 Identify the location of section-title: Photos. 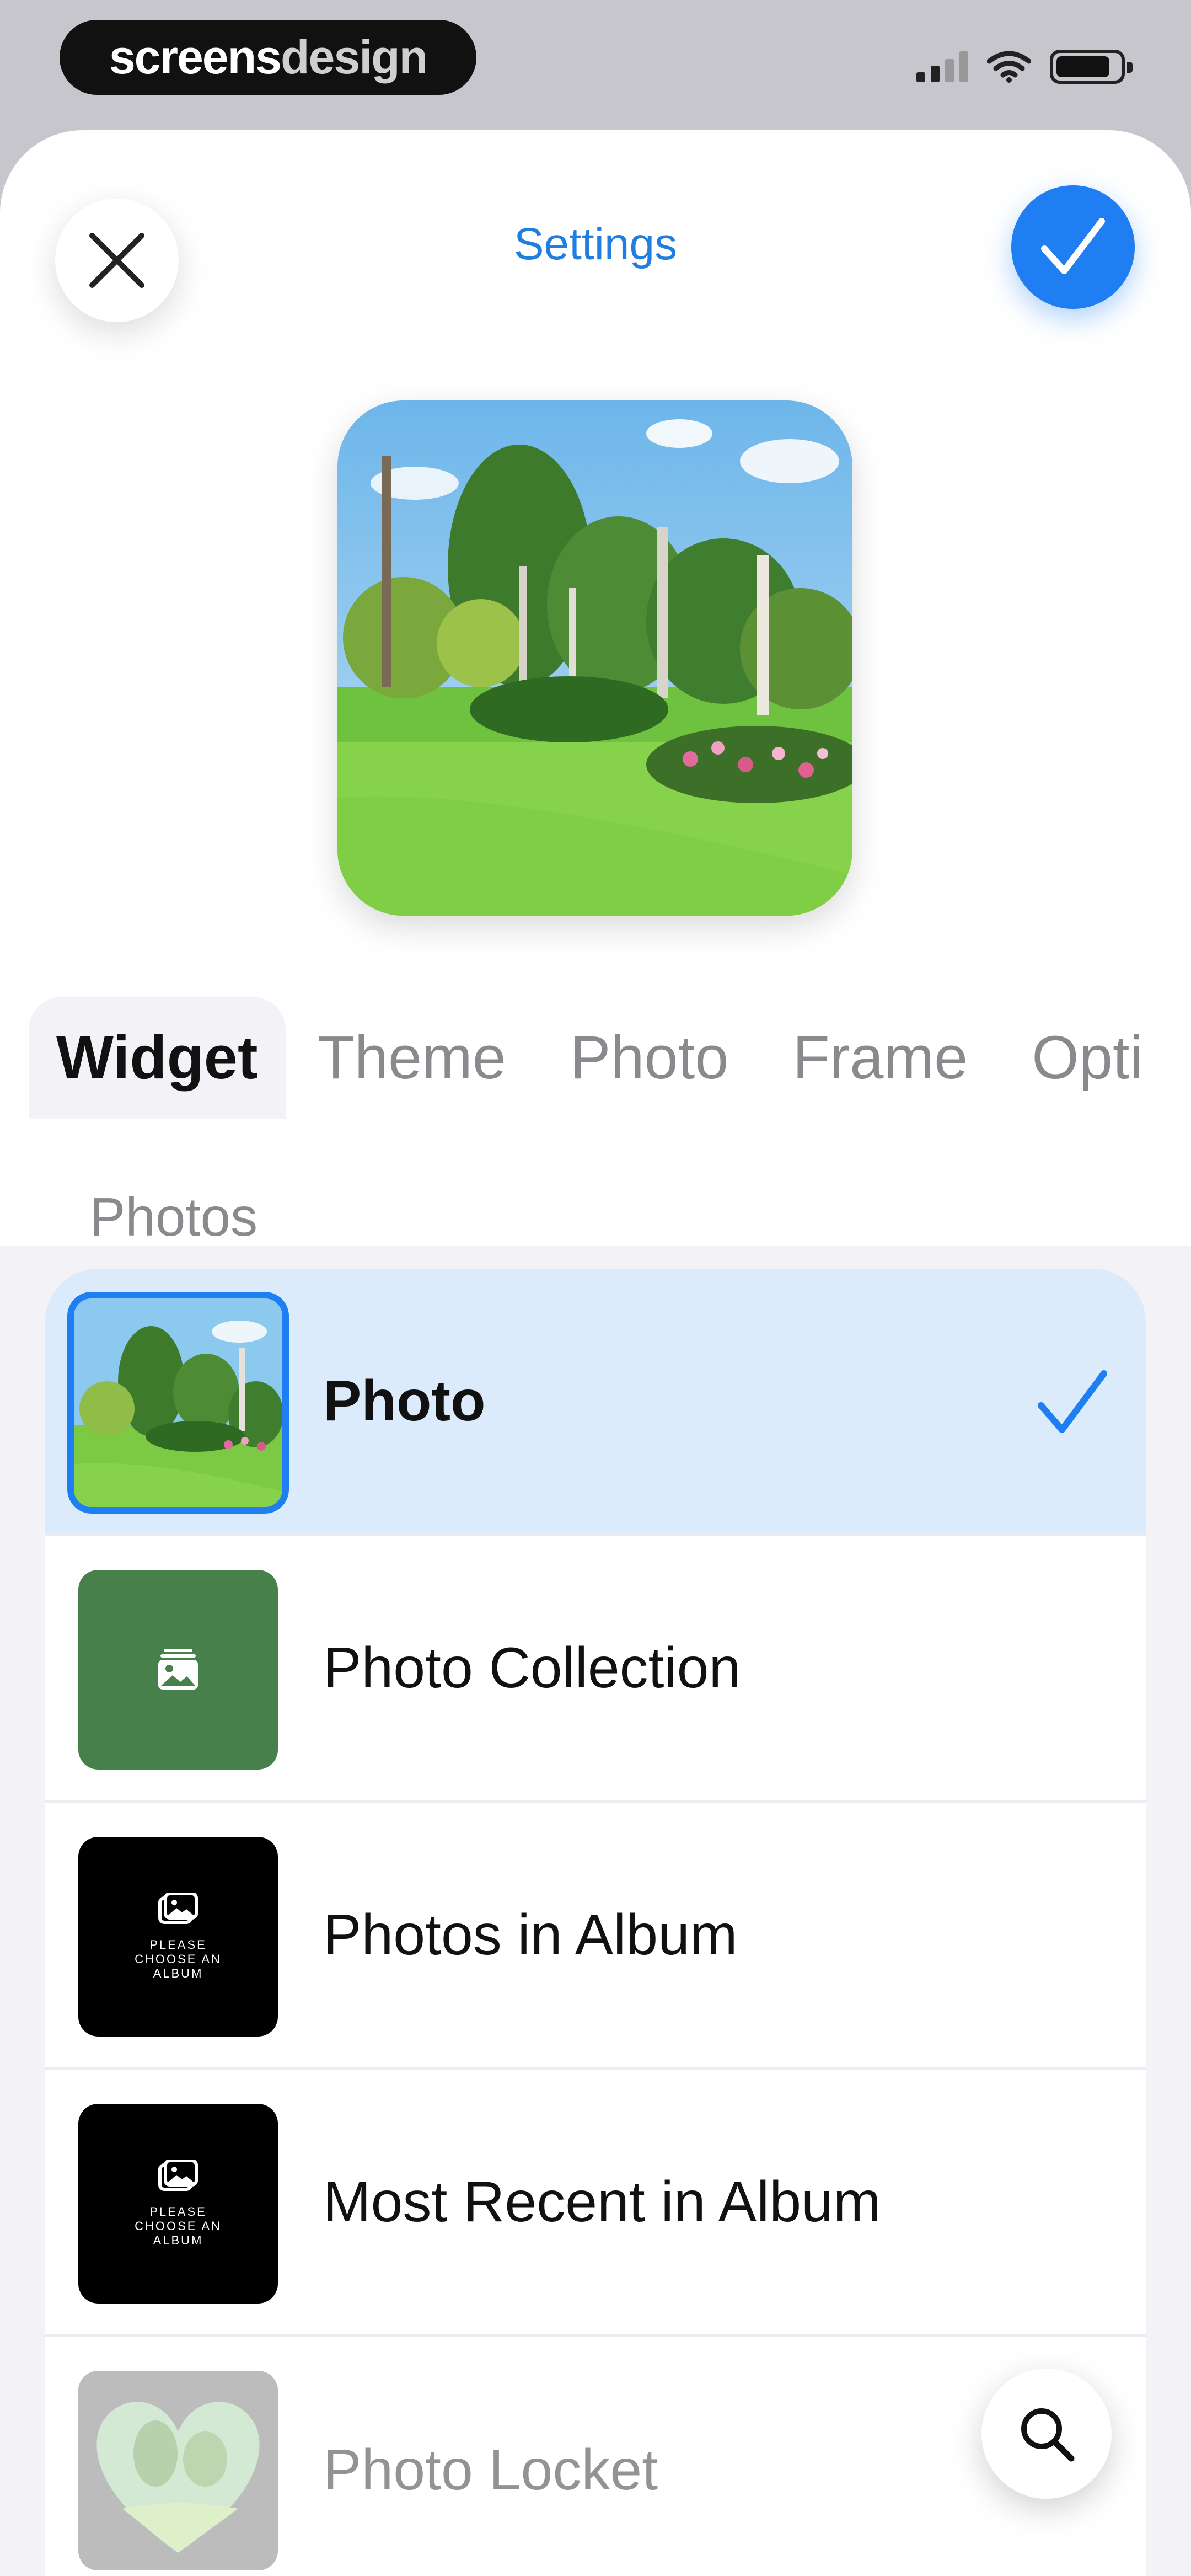
(173, 1217).